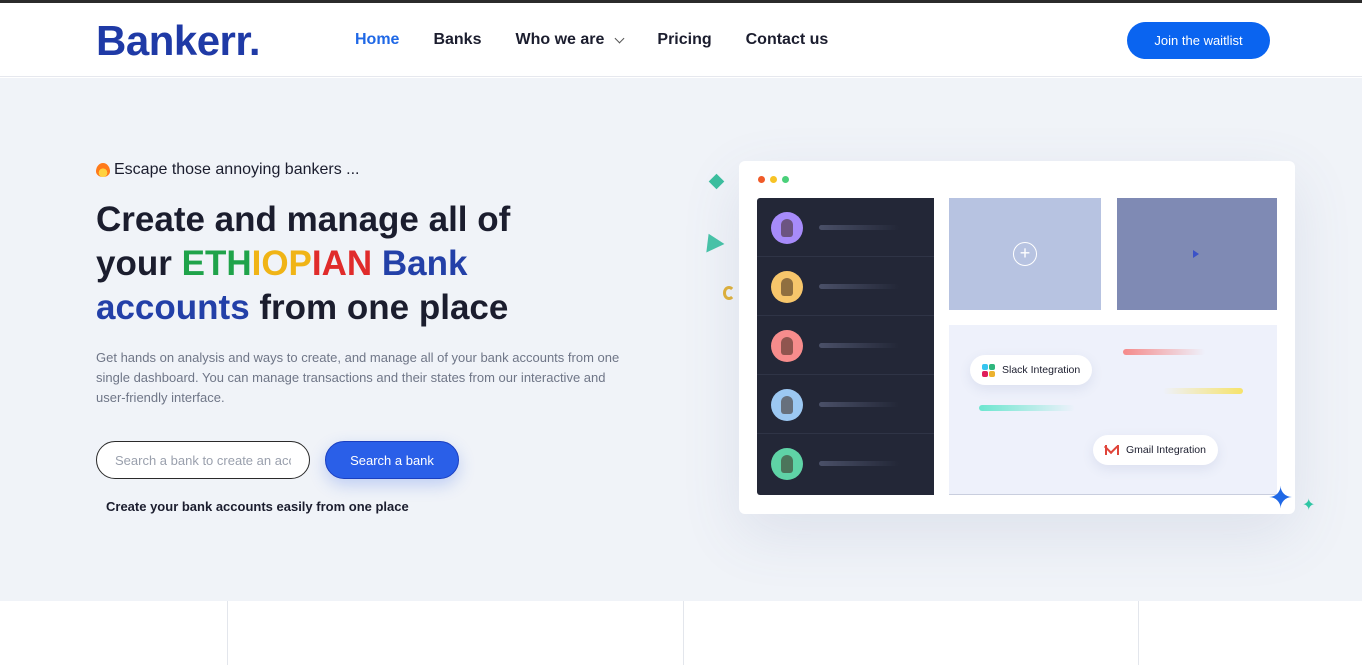  I want to click on decor-arc, so click(729, 293).